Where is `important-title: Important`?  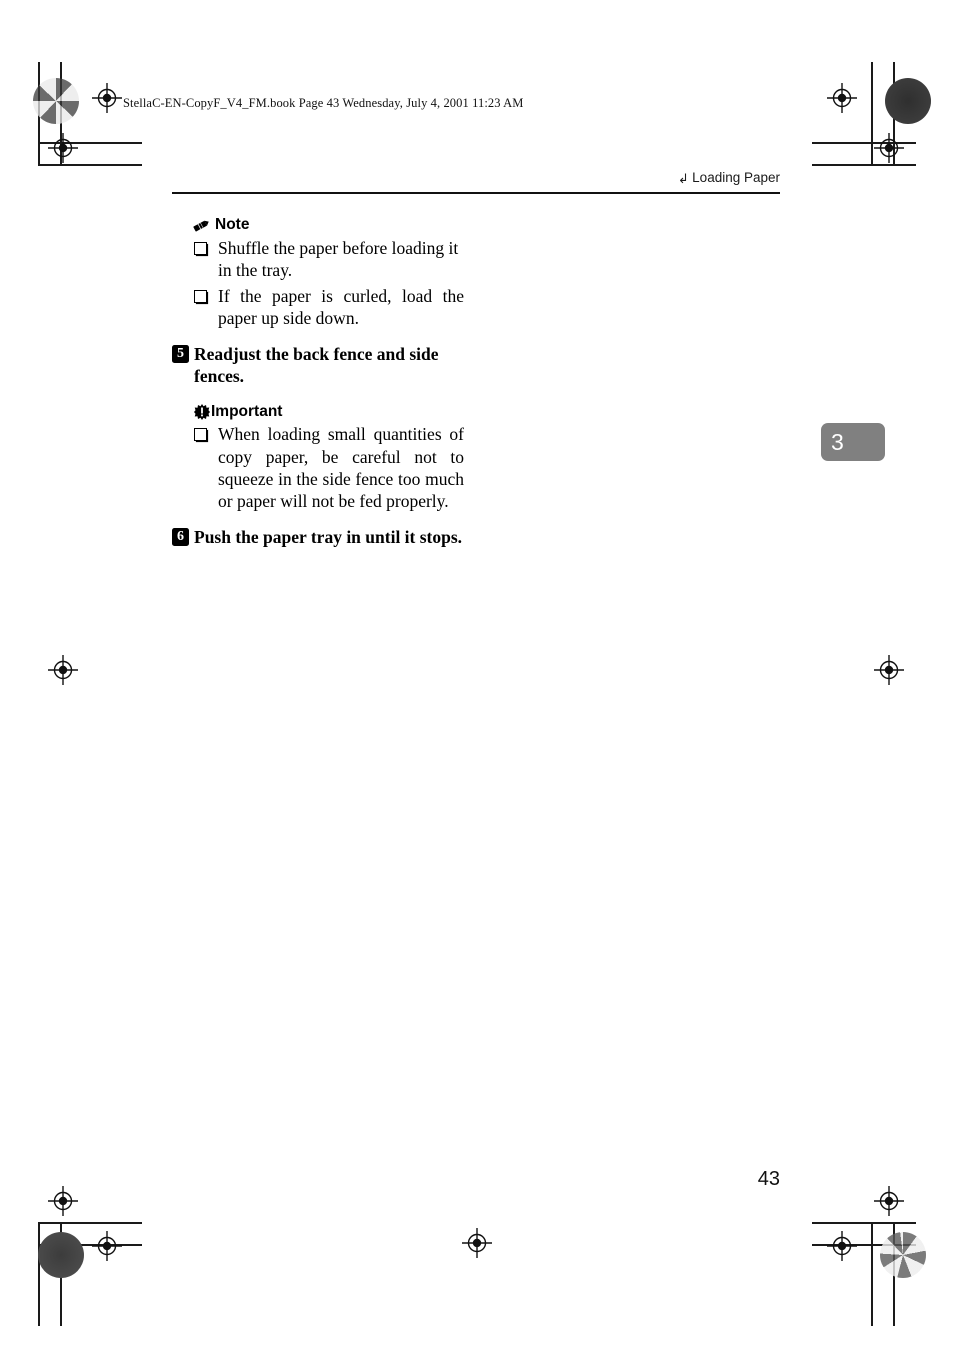 important-title: Important is located at coordinates (247, 411).